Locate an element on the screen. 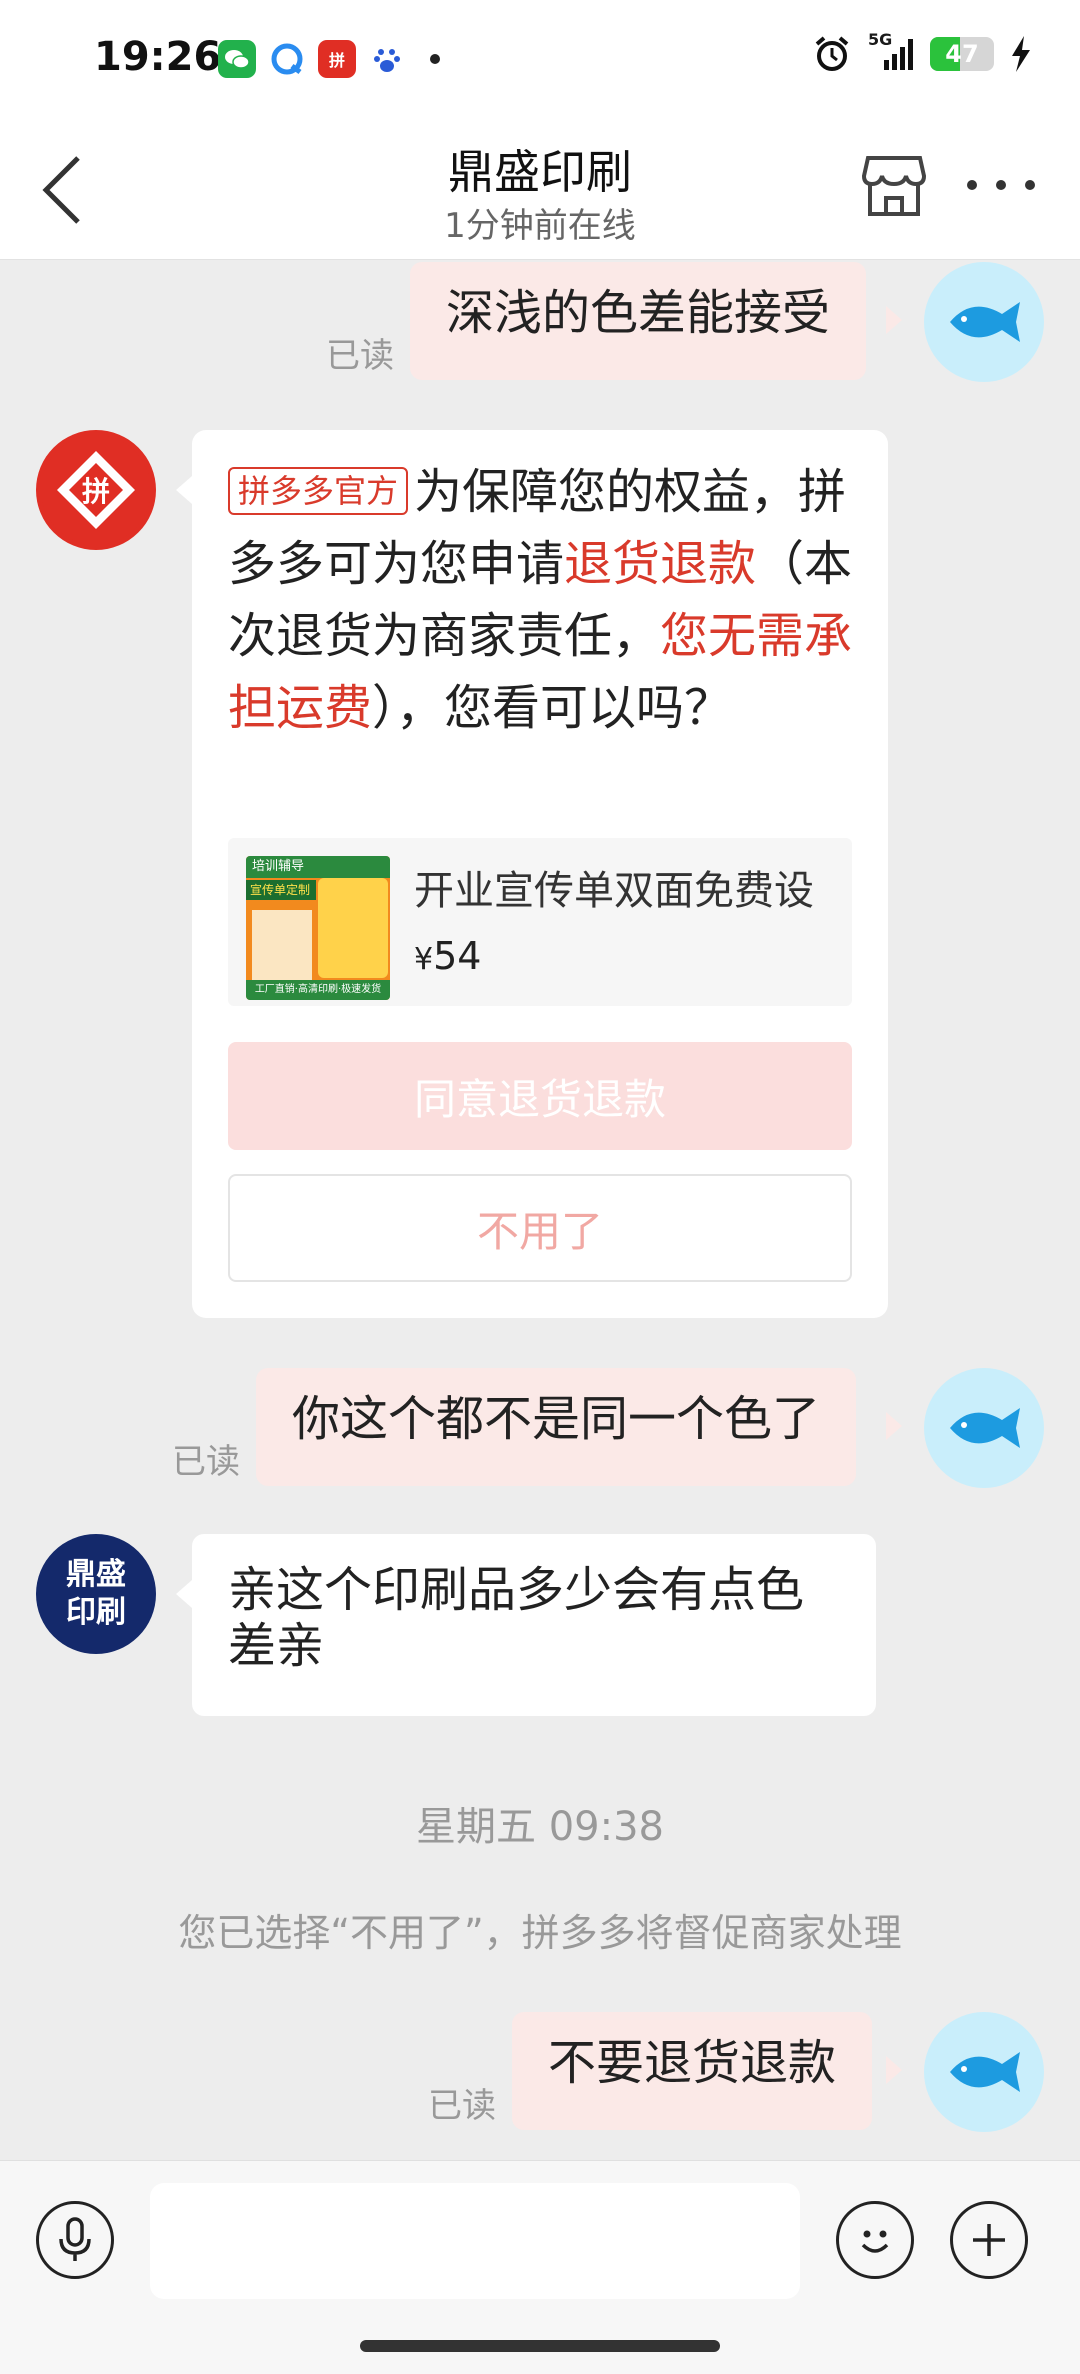 The width and height of the screenshot is (1080, 2374). status-time: 19:26 is located at coordinates (158, 57).